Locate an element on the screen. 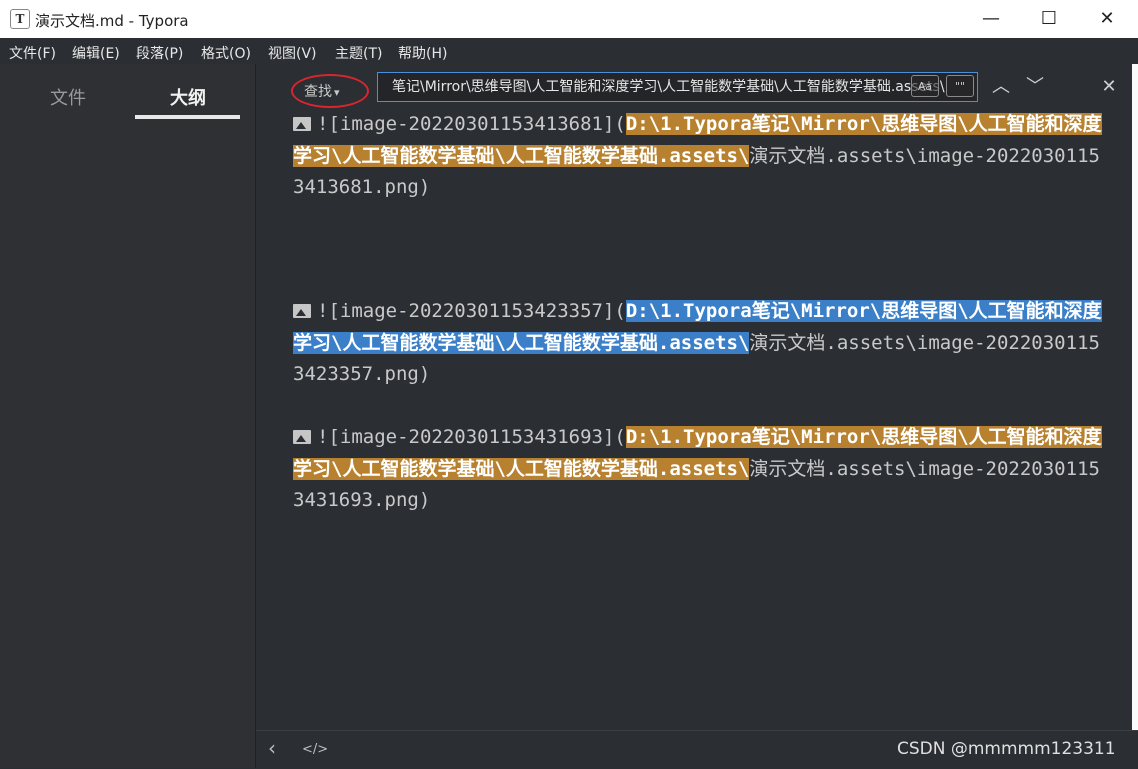 This screenshot has height=769, width=1138. maximize-button: ☐ is located at coordinates (1049, 19).